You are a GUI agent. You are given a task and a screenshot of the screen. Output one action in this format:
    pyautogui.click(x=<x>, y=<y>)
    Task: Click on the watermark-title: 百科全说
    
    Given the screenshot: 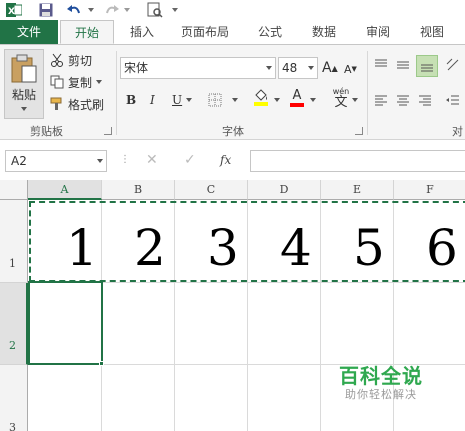 What is the action you would take?
    pyautogui.click(x=381, y=376)
    